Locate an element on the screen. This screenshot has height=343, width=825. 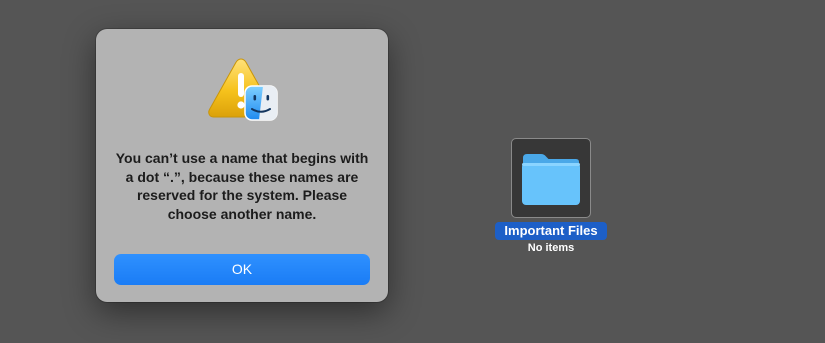
desktop-folder-item: Important Files No items is located at coordinates (551, 198).